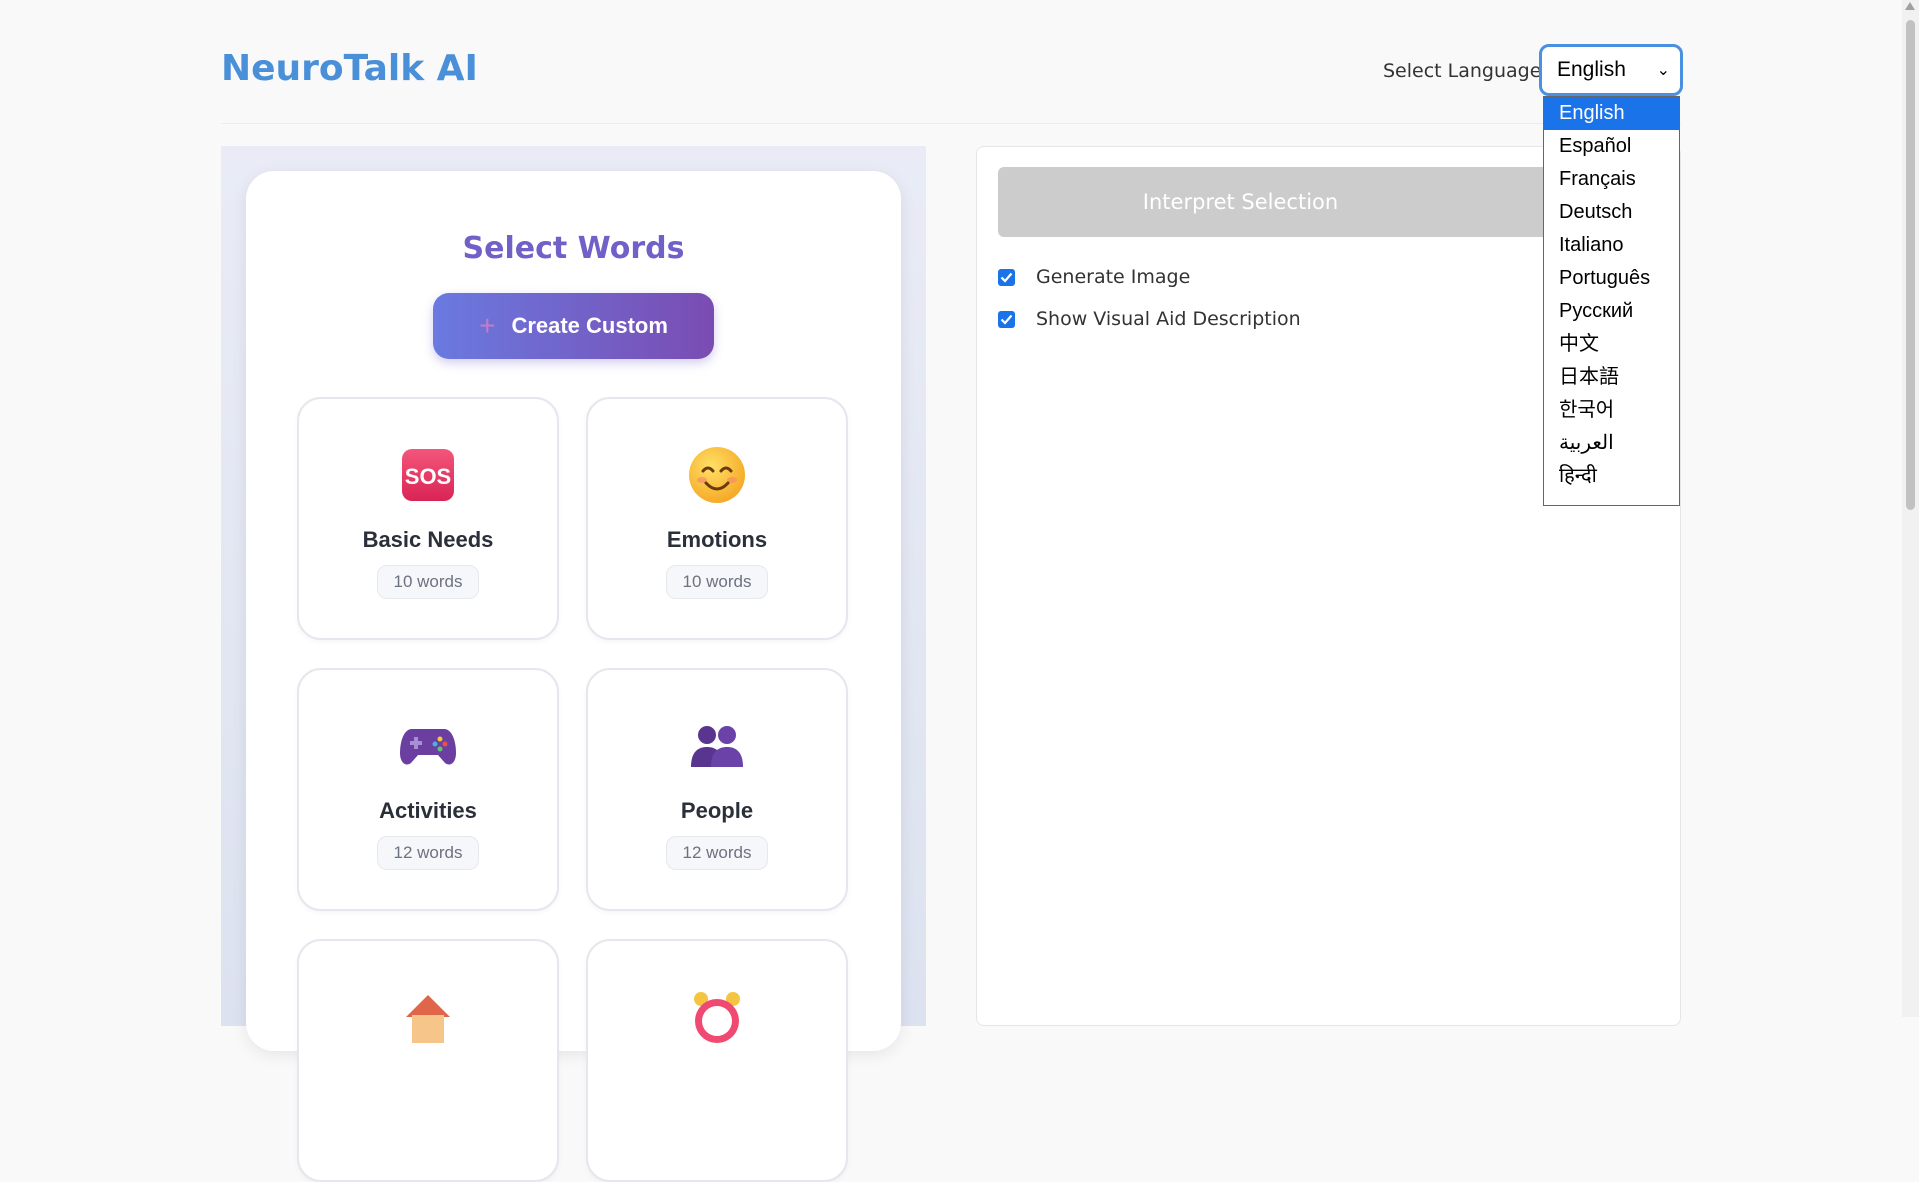 The height and width of the screenshot is (1182, 1919). I want to click on scroll-up-arrow-icon, so click(1910, 6).